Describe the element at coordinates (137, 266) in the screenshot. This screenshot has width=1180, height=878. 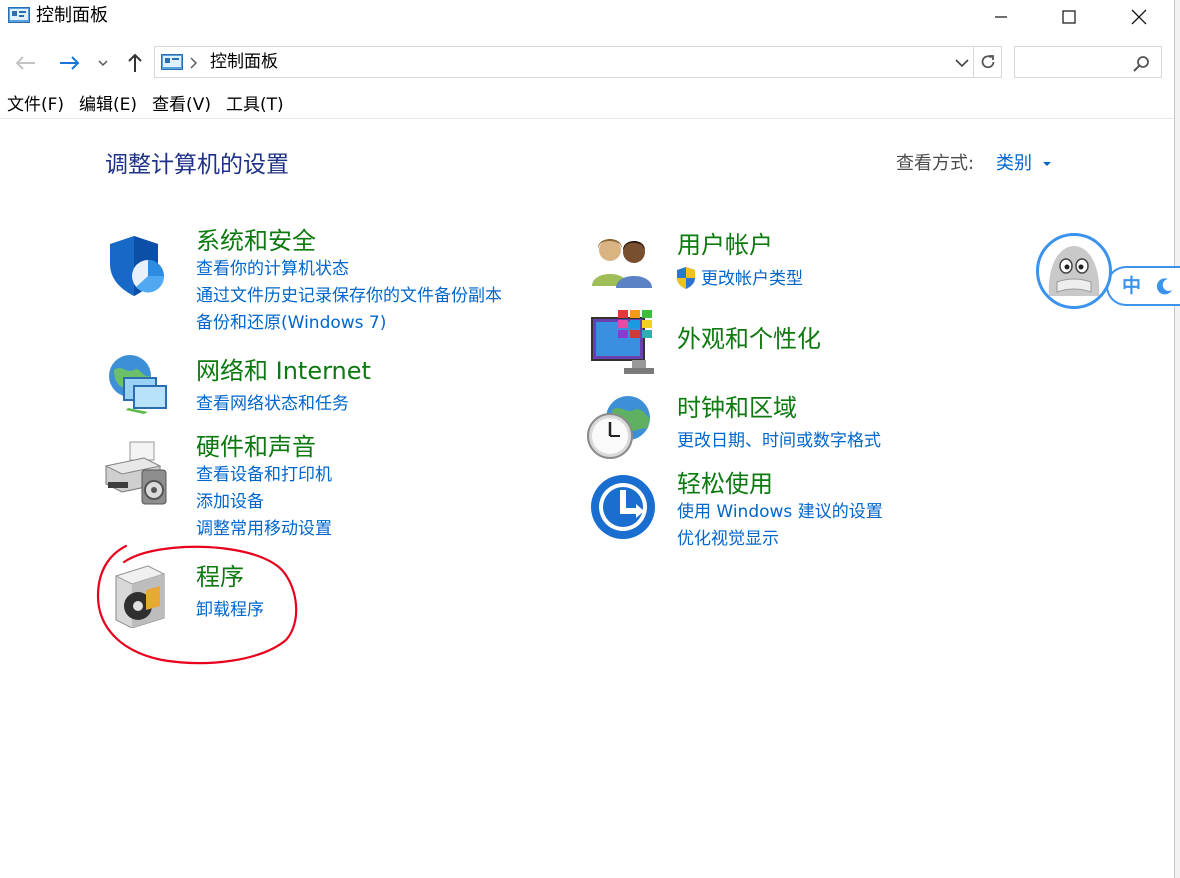
I see `security-shield-icon` at that location.